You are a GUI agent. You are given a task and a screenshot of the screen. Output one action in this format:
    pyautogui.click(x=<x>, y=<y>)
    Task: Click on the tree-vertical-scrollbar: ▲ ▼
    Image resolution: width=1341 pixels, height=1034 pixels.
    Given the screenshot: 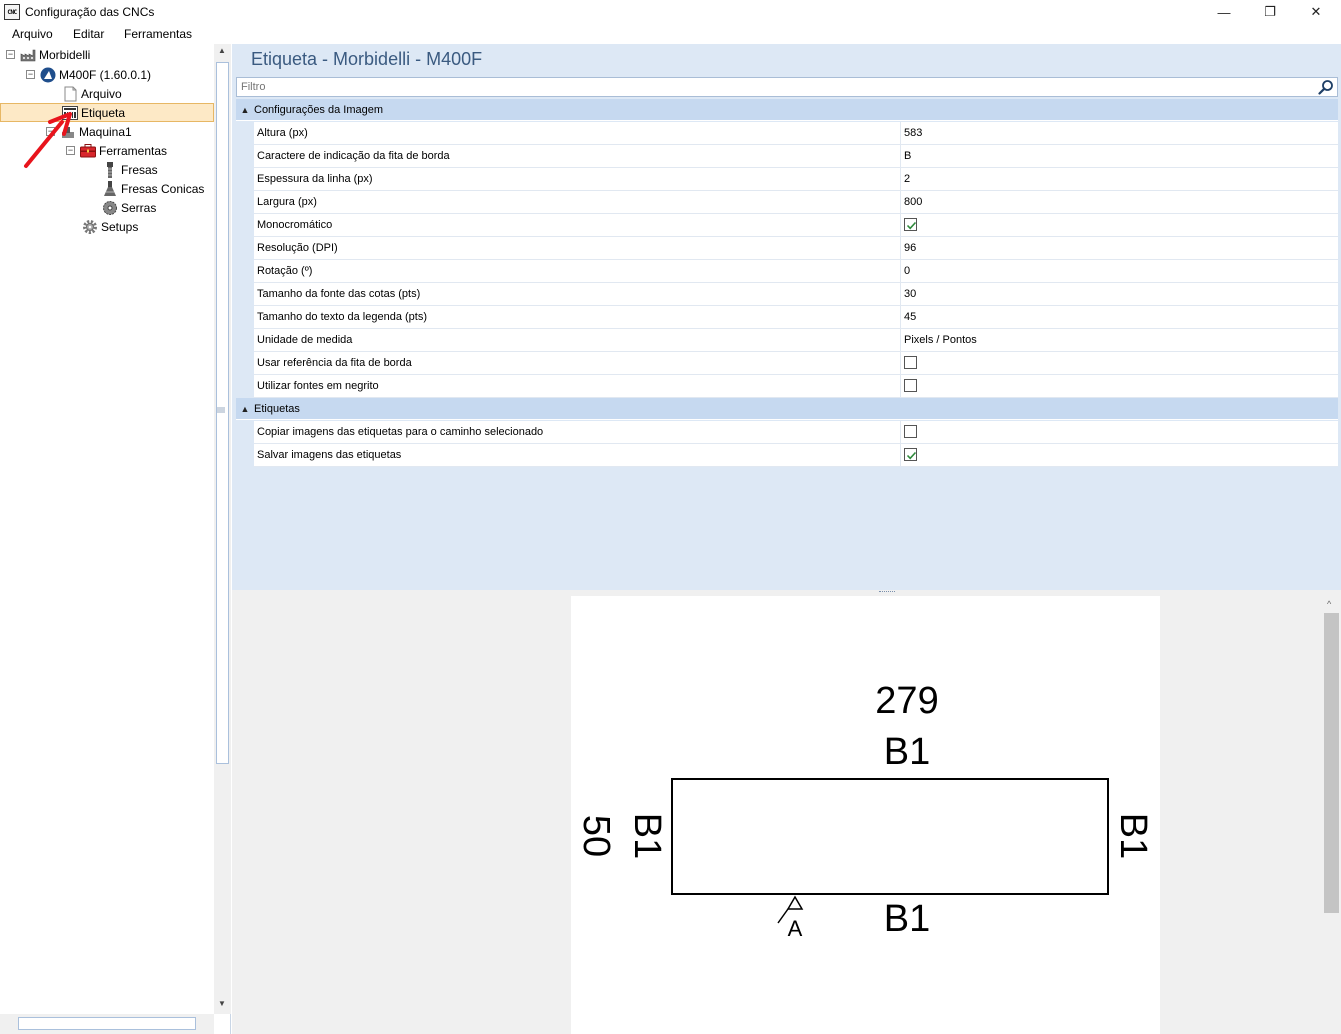 What is the action you would take?
    pyautogui.click(x=222, y=529)
    